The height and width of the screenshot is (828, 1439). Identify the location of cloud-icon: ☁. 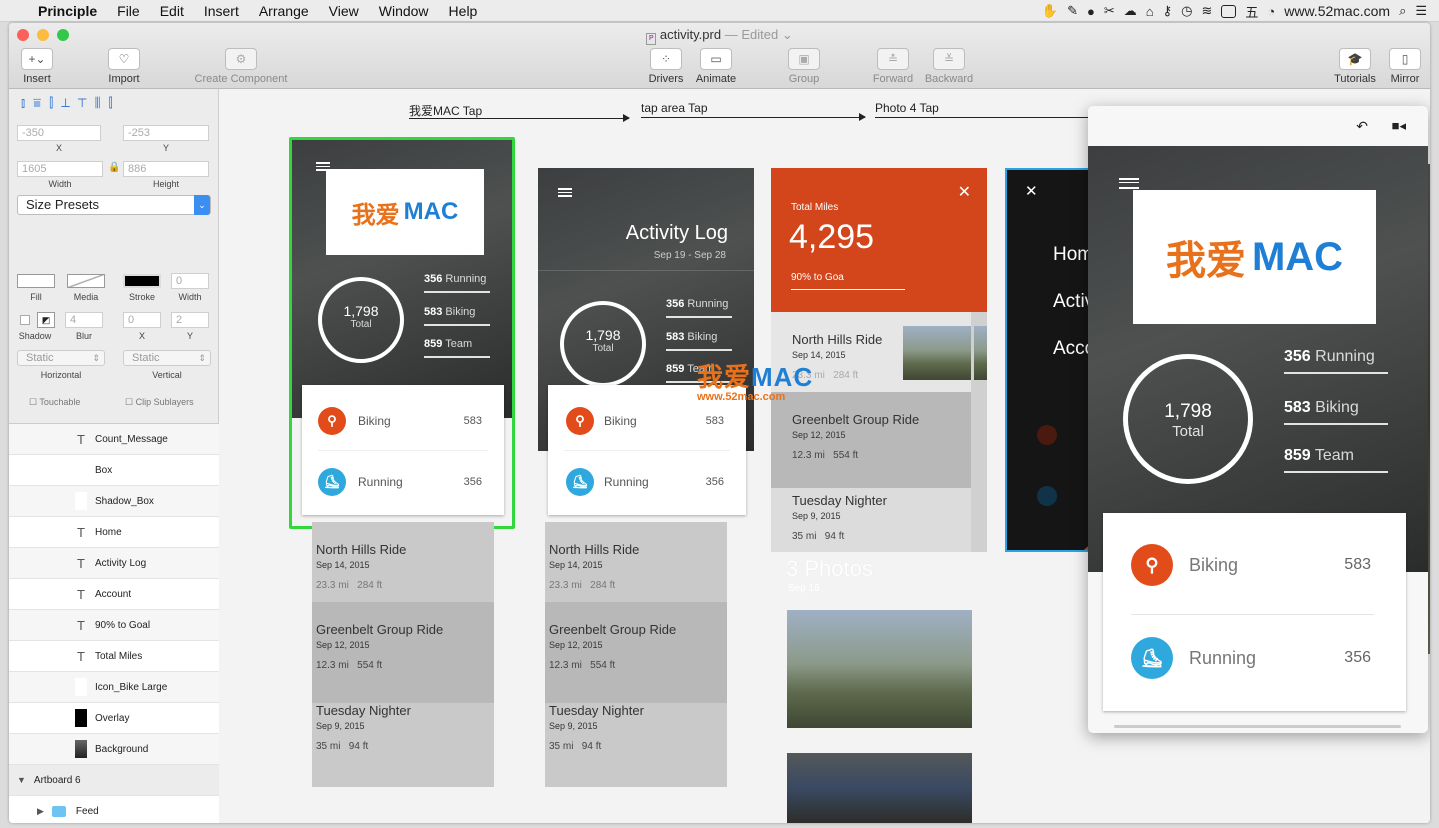
(1130, 11).